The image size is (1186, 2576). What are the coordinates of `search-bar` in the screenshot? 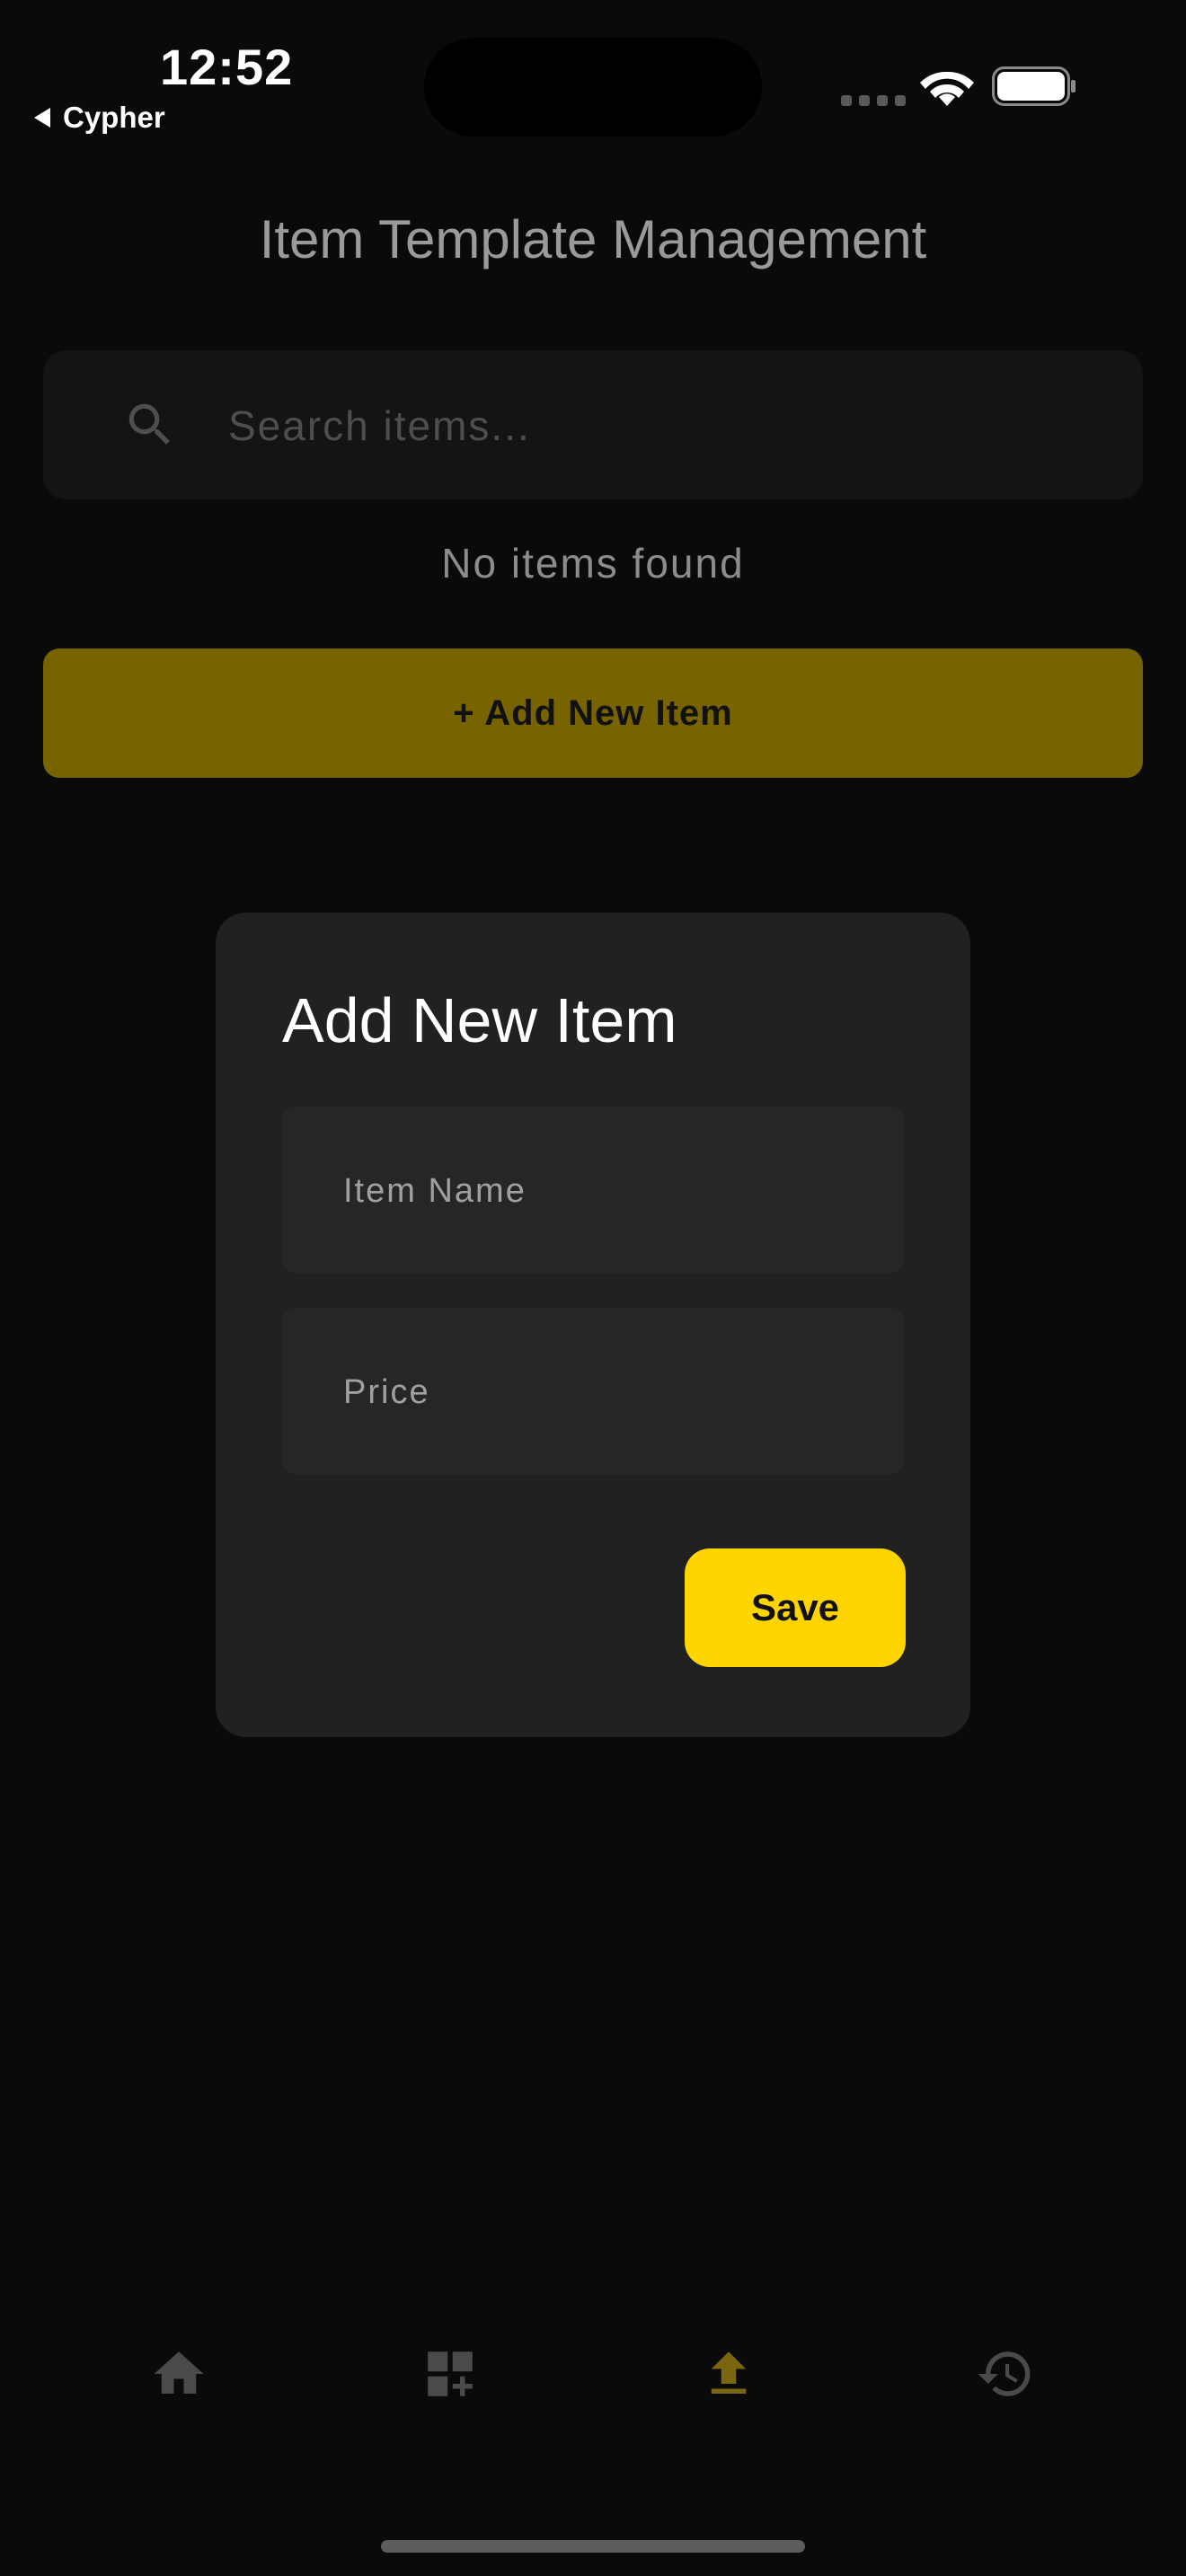 It's located at (593, 425).